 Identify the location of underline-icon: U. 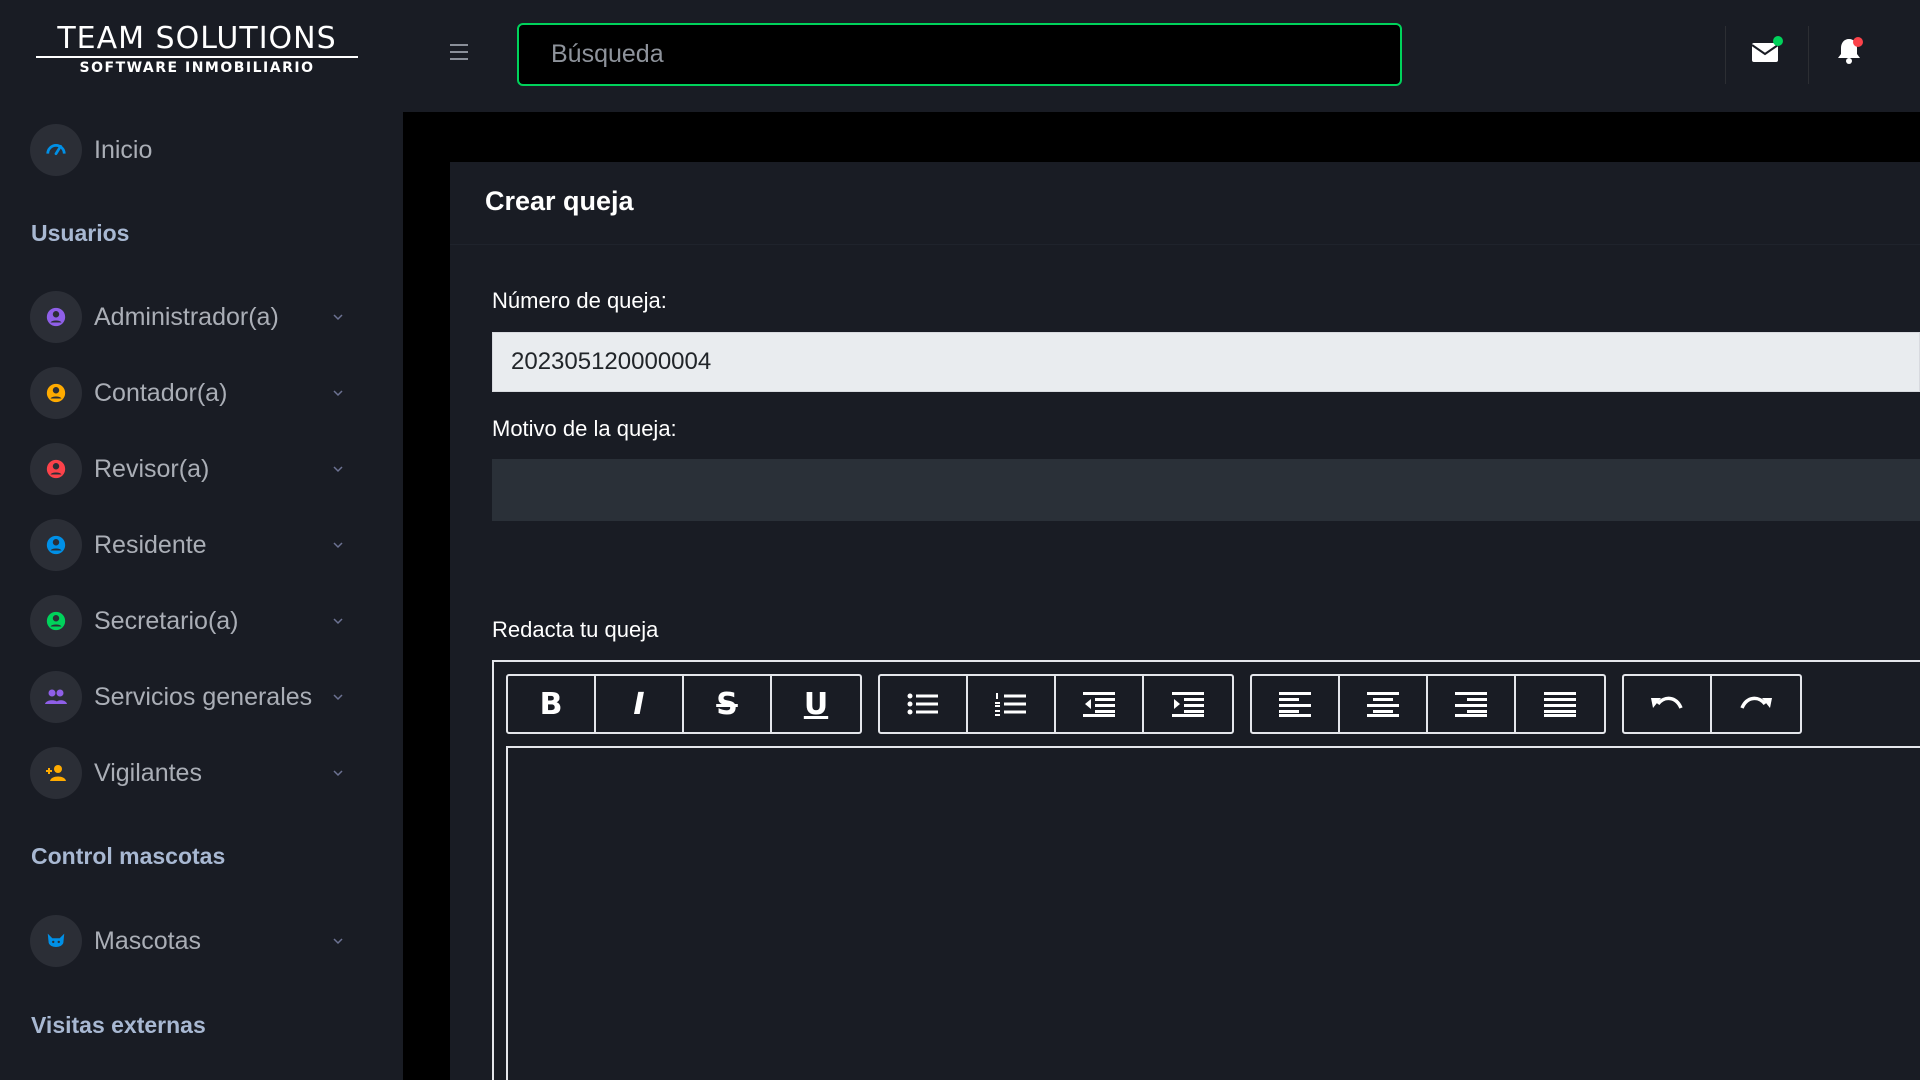
(816, 704).